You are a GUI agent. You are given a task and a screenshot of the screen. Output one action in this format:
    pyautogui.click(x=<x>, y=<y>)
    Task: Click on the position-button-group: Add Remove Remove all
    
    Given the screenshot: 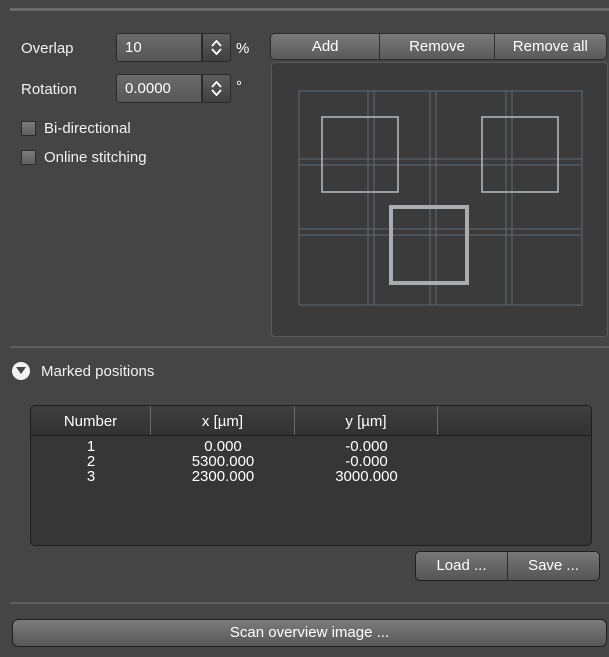 What is the action you would take?
    pyautogui.click(x=438, y=46)
    